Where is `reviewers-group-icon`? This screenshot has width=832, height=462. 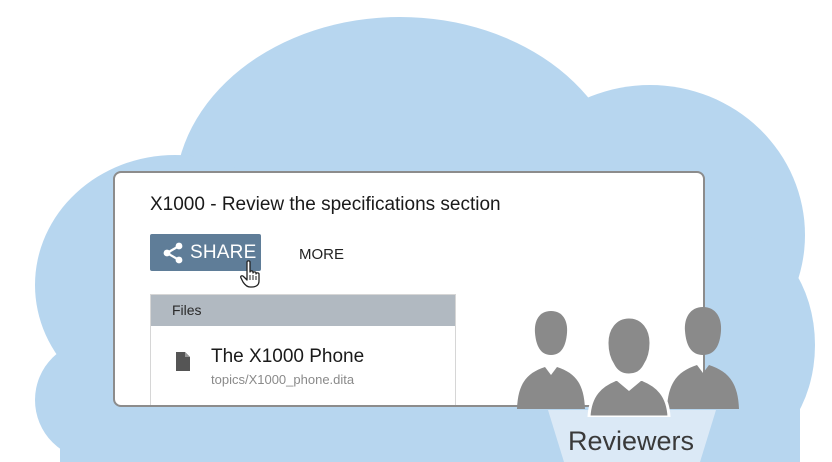
reviewers-group-icon is located at coordinates (628, 362).